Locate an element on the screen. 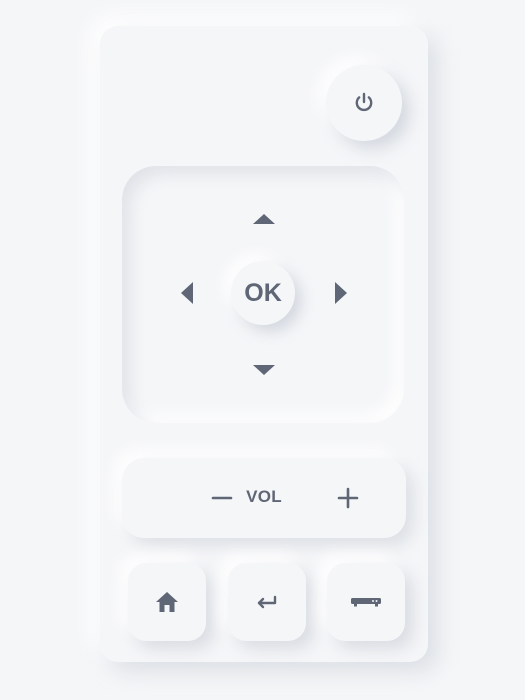  return-icon is located at coordinates (267, 602).